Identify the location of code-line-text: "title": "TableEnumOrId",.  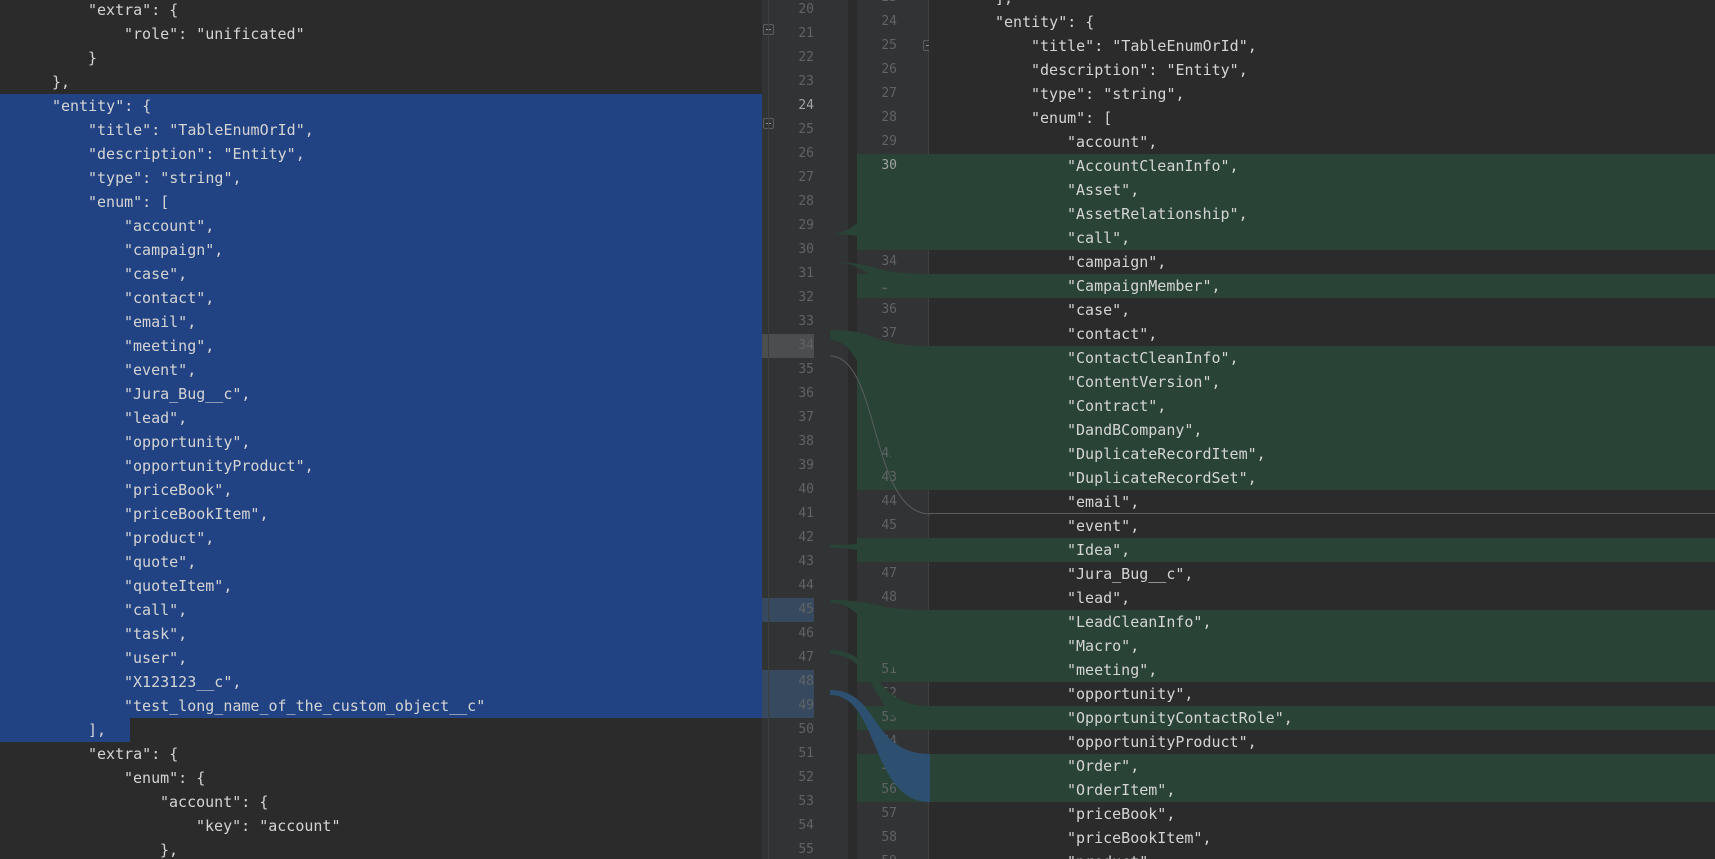
(1144, 46).